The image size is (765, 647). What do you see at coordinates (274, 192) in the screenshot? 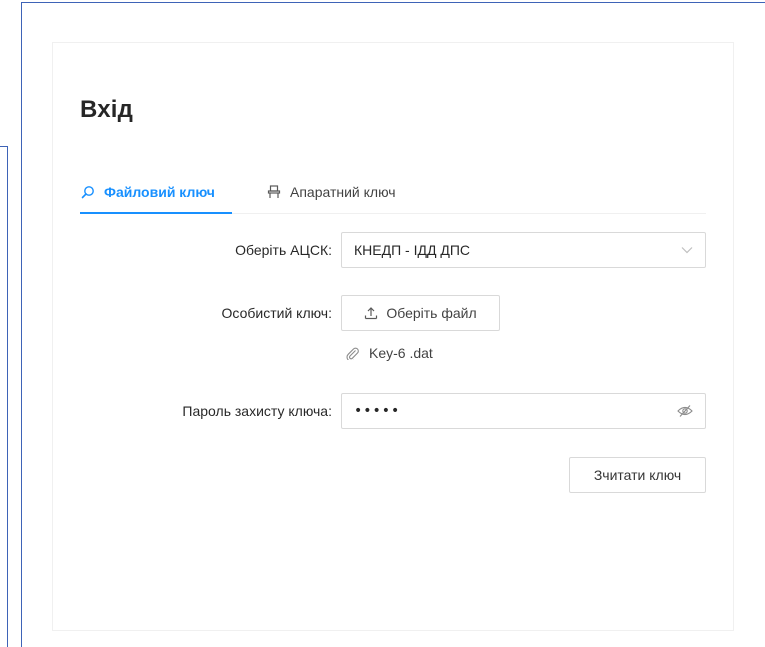
I see `usb-key-icon` at bounding box center [274, 192].